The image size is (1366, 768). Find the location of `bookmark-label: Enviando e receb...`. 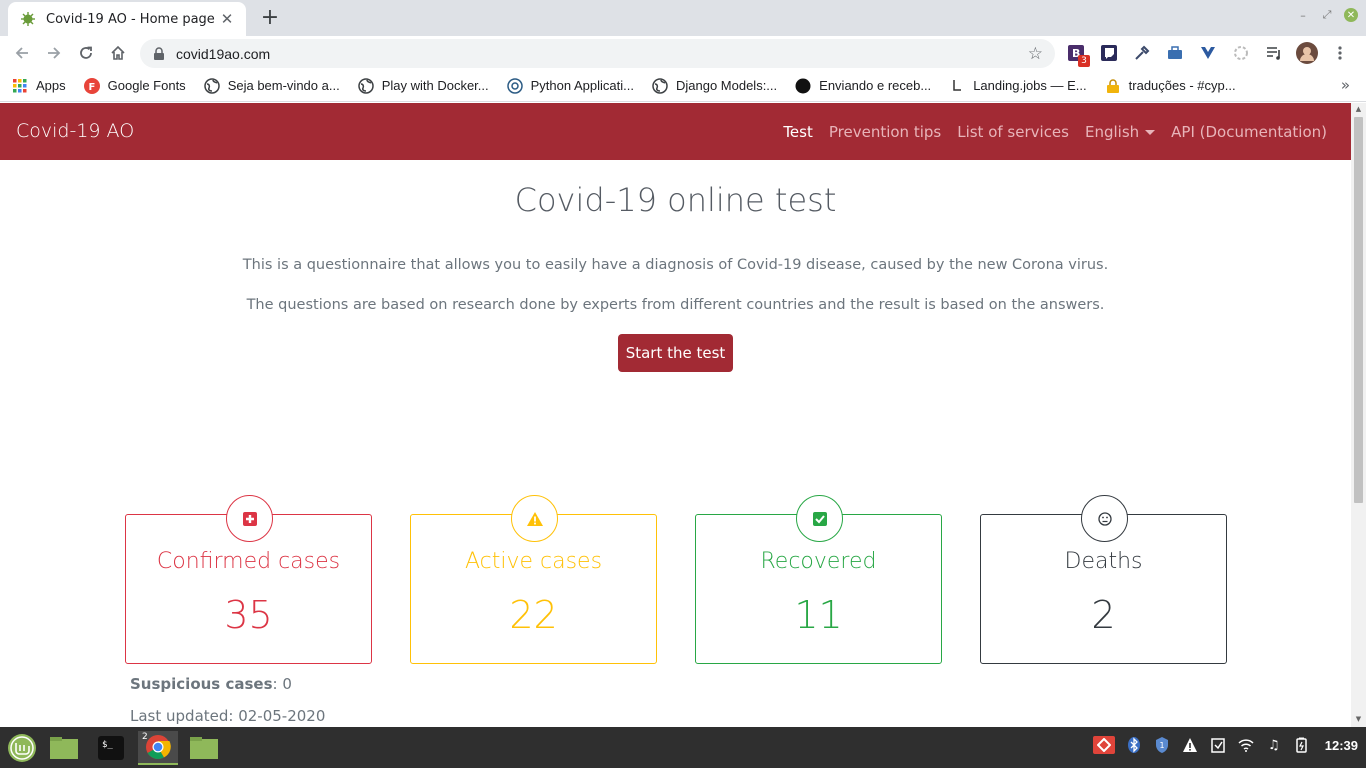

bookmark-label: Enviando e receb... is located at coordinates (875, 85).